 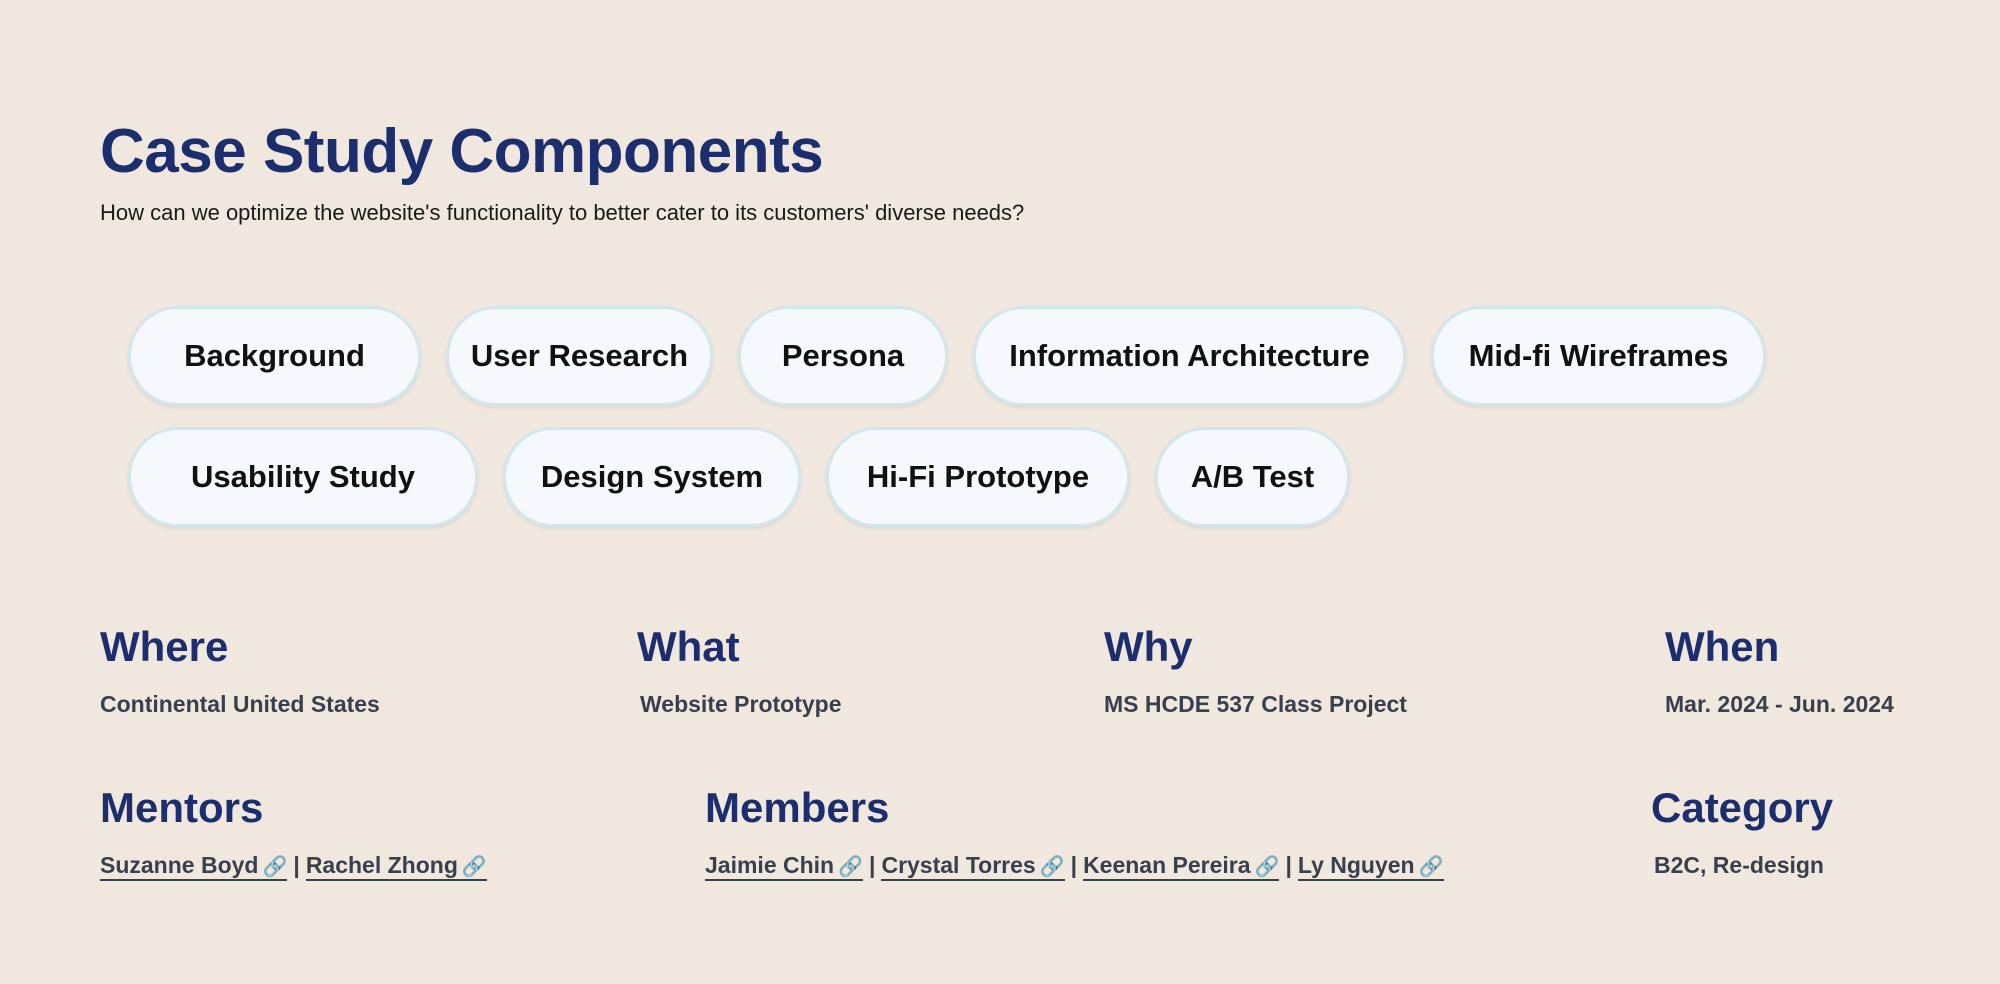 What do you see at coordinates (462, 151) in the screenshot?
I see `page-title: Case Study Components` at bounding box center [462, 151].